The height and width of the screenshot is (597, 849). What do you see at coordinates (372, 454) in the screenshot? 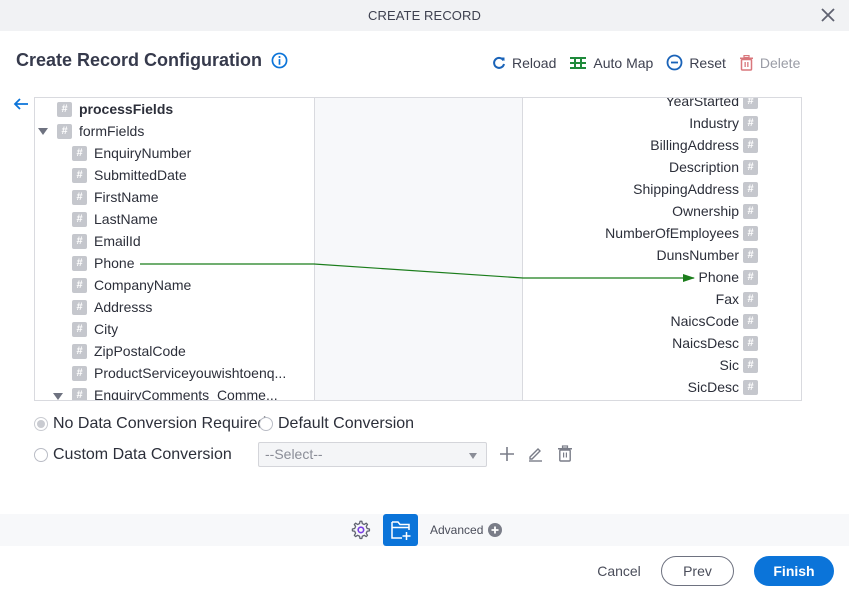
I see `conversion-select: --Select--` at bounding box center [372, 454].